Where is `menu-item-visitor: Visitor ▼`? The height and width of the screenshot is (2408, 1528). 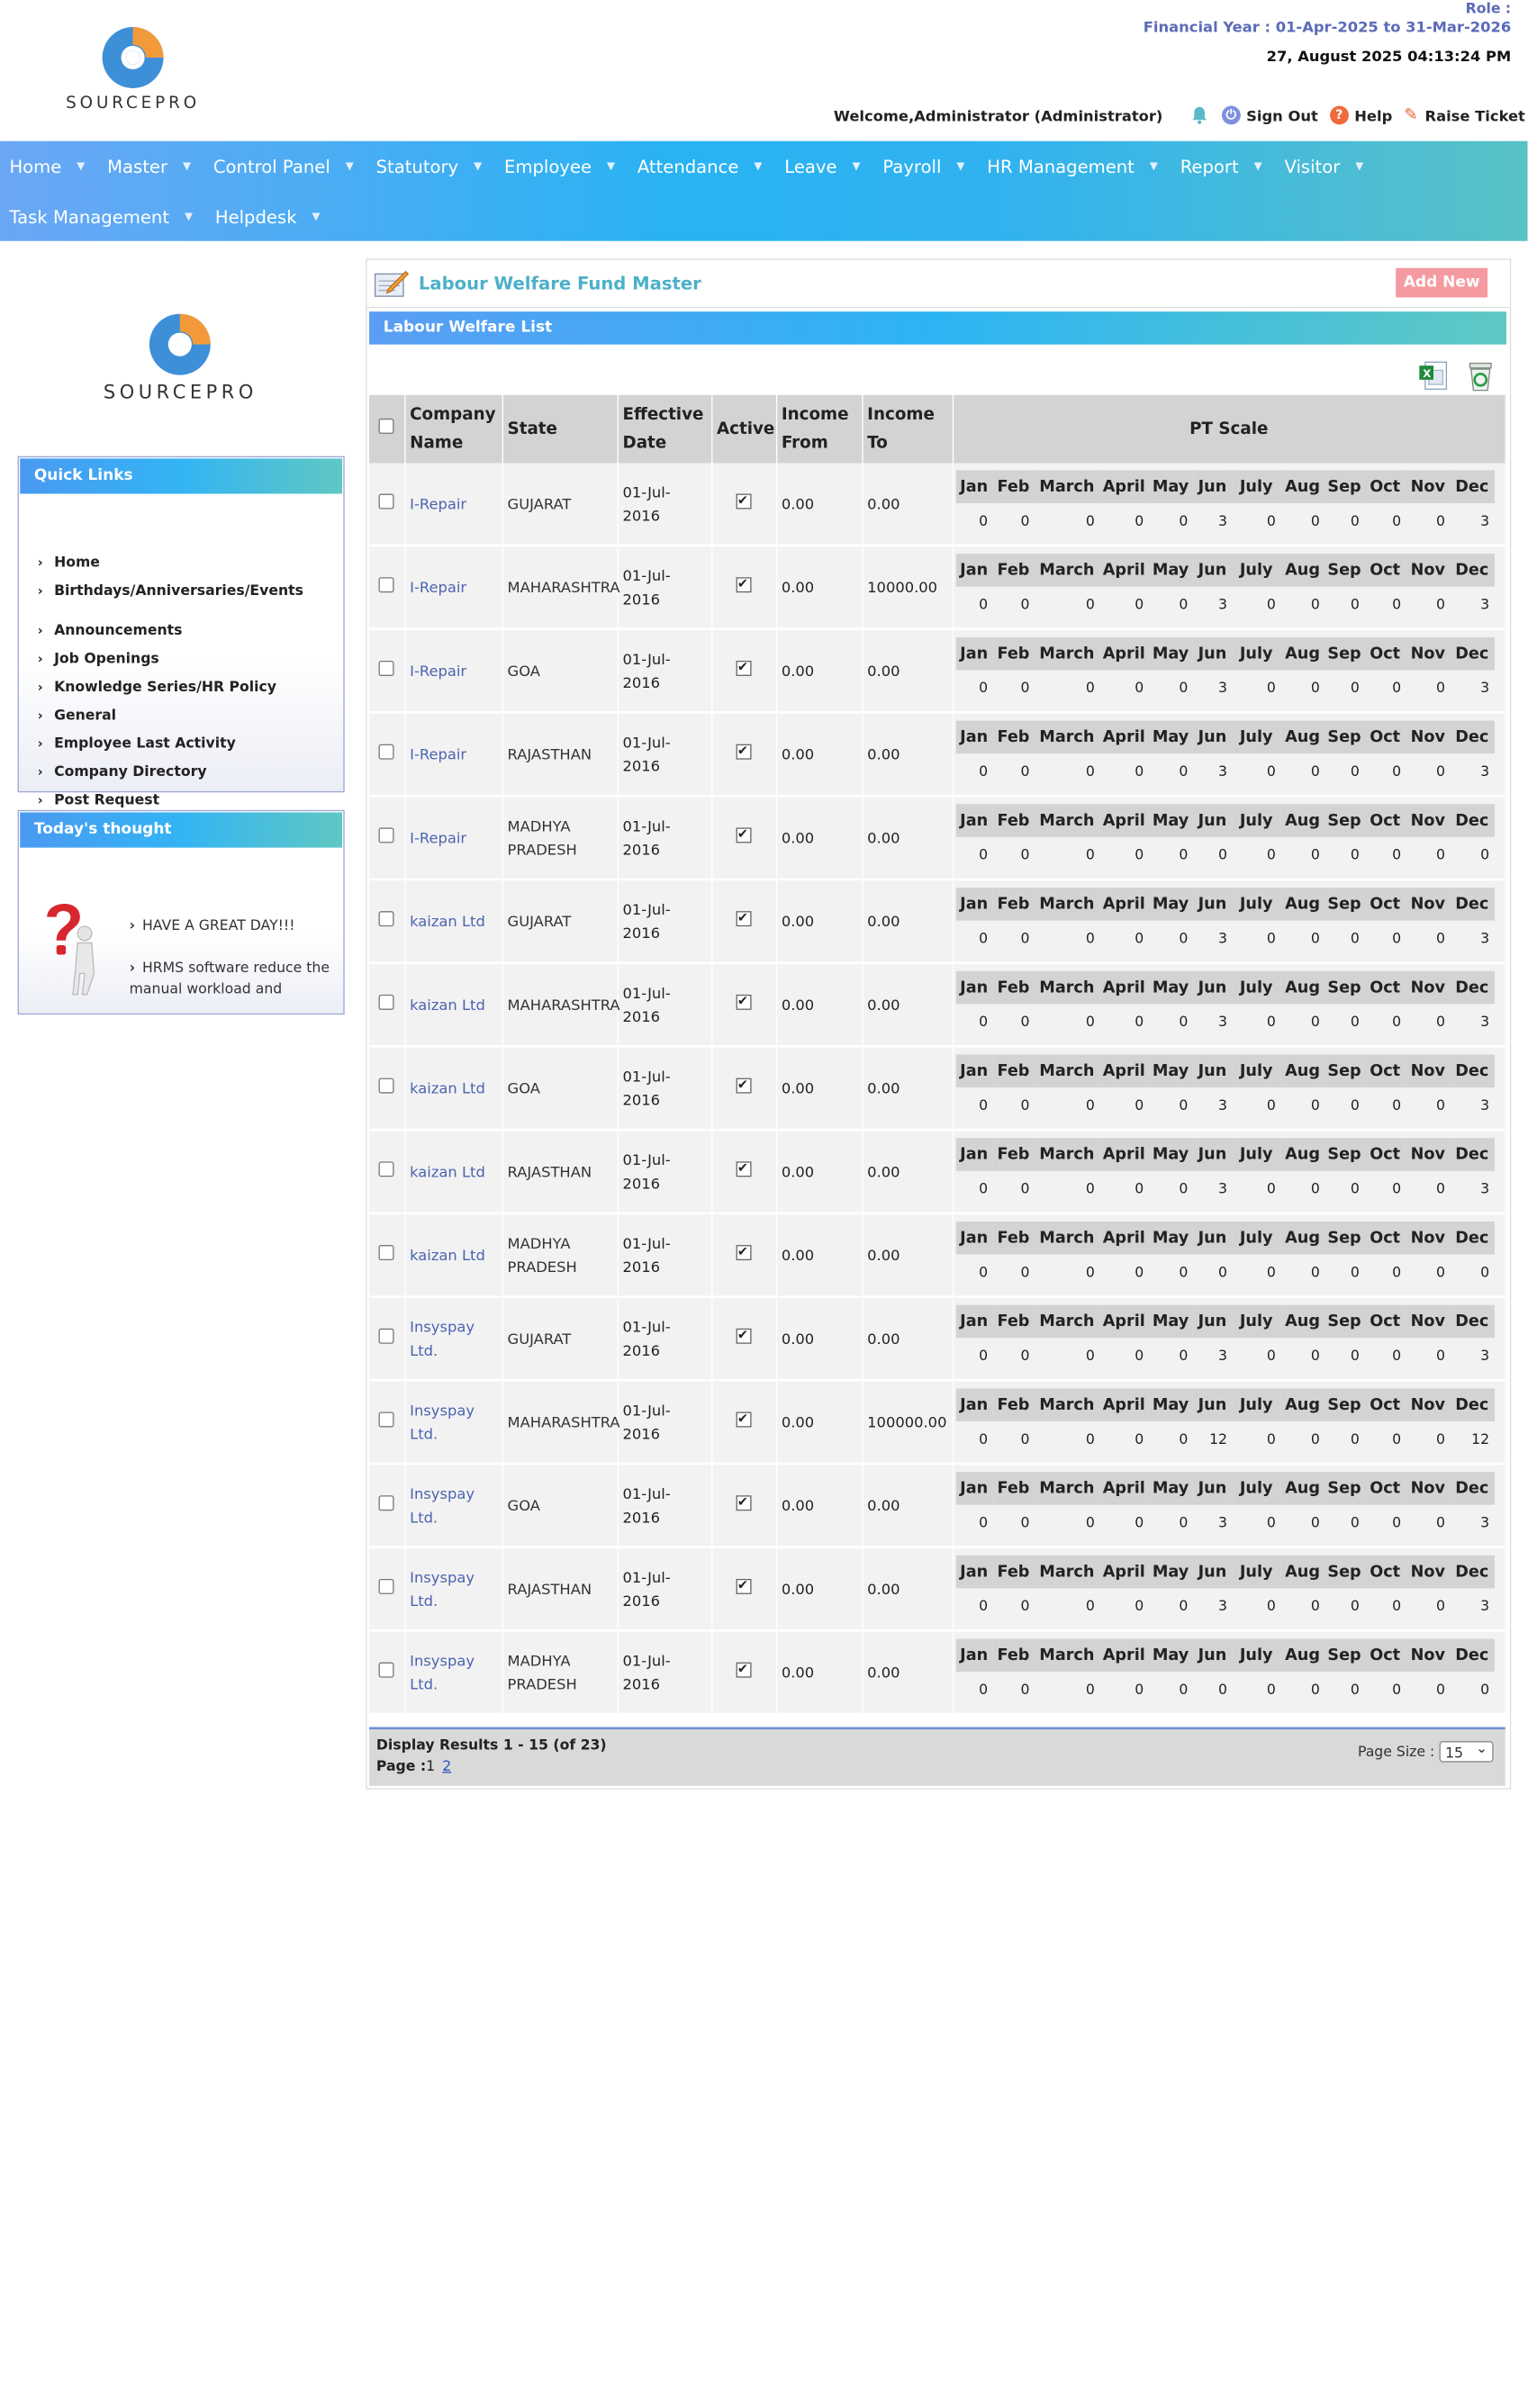 menu-item-visitor: Visitor ▼ is located at coordinates (1324, 167).